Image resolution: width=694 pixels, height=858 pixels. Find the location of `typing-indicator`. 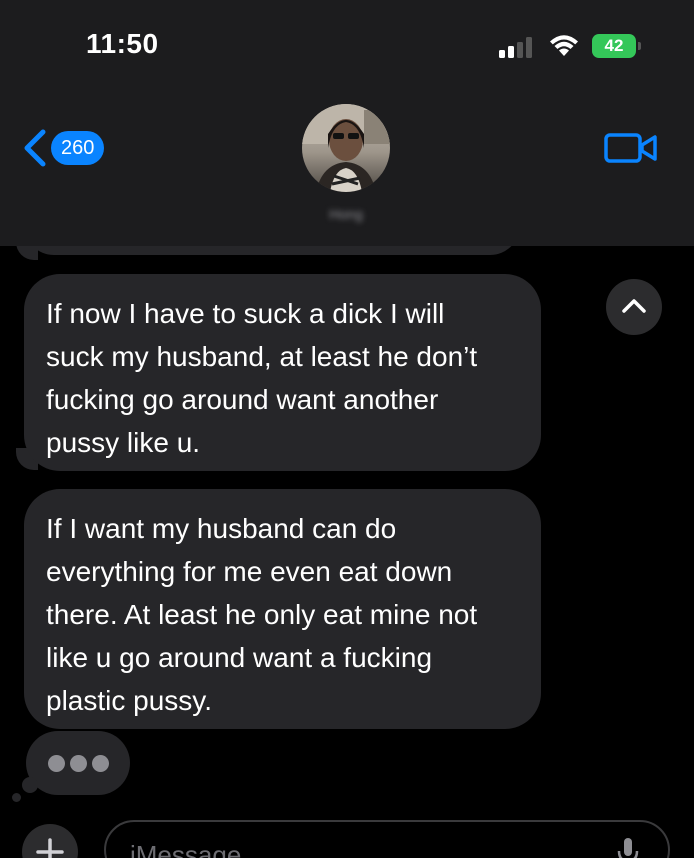

typing-indicator is located at coordinates (78, 763).